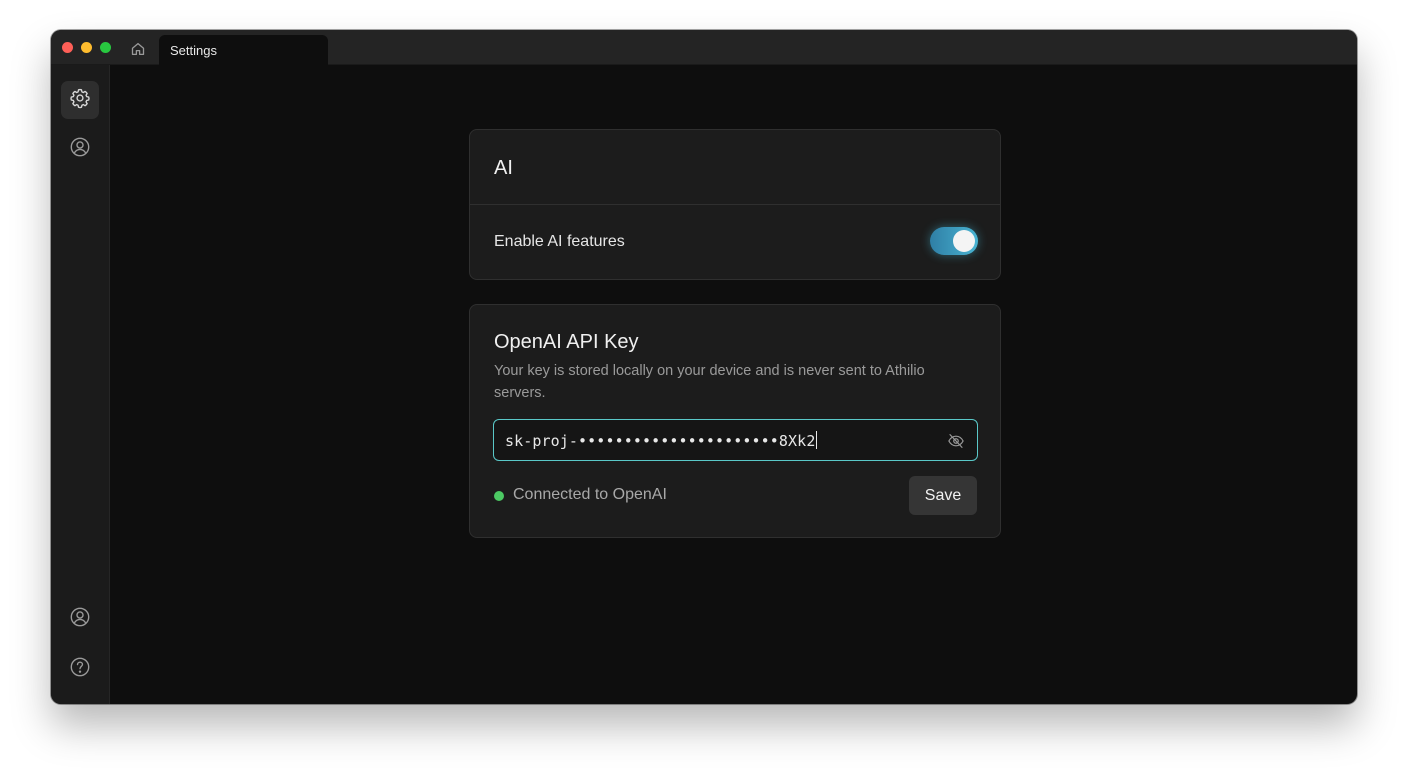 The image size is (1408, 768). What do you see at coordinates (243, 50) in the screenshot?
I see `tab-settings: Settings` at bounding box center [243, 50].